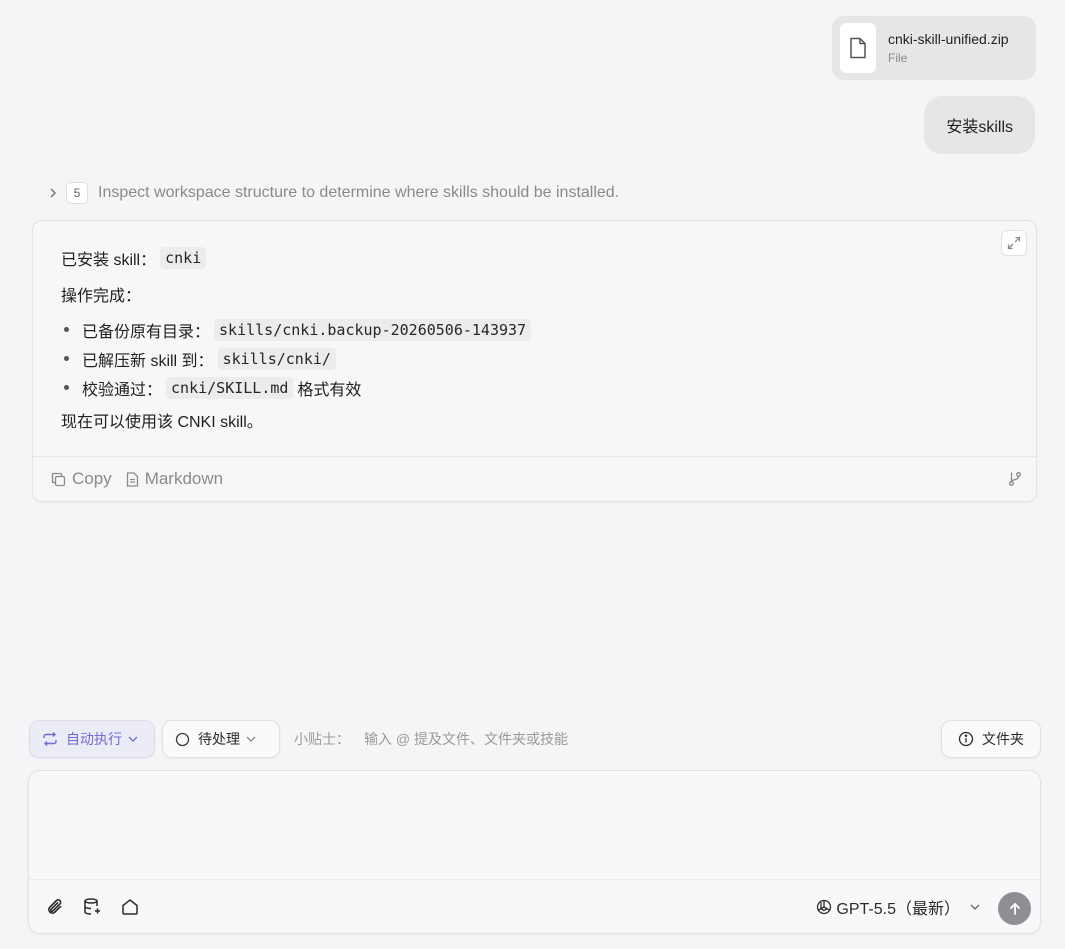 This screenshot has width=1065, height=949. What do you see at coordinates (858, 48) in the screenshot?
I see `file-icon` at bounding box center [858, 48].